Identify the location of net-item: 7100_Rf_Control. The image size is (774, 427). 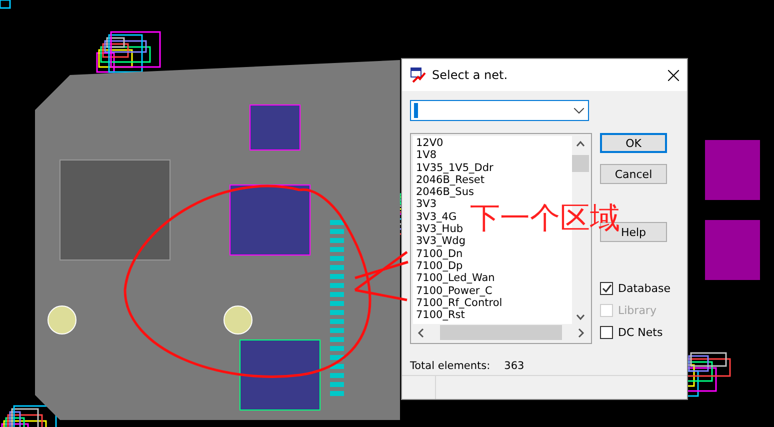
(459, 303).